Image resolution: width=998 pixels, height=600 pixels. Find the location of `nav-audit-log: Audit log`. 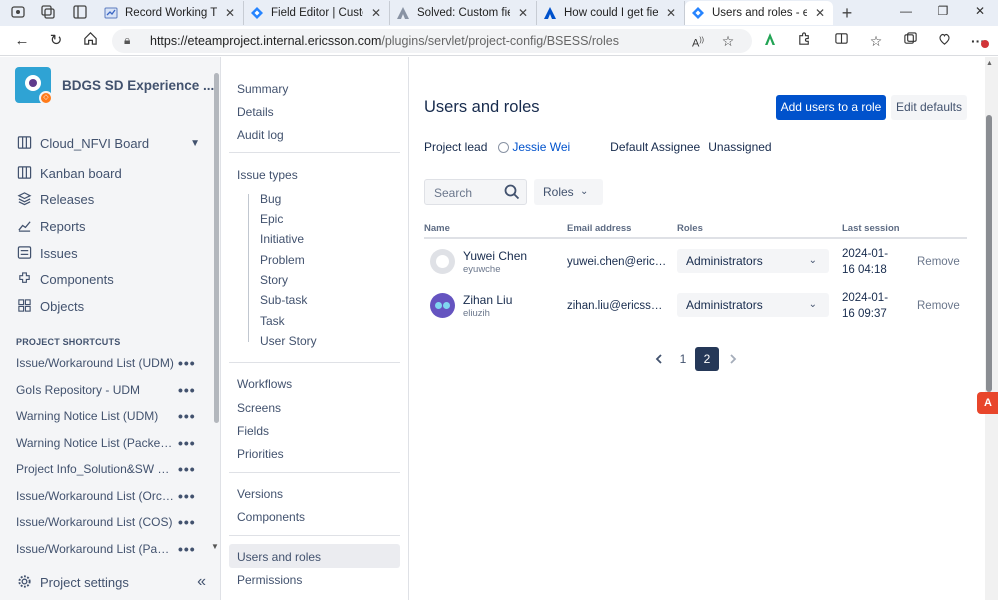

nav-audit-log: Audit log is located at coordinates (260, 135).